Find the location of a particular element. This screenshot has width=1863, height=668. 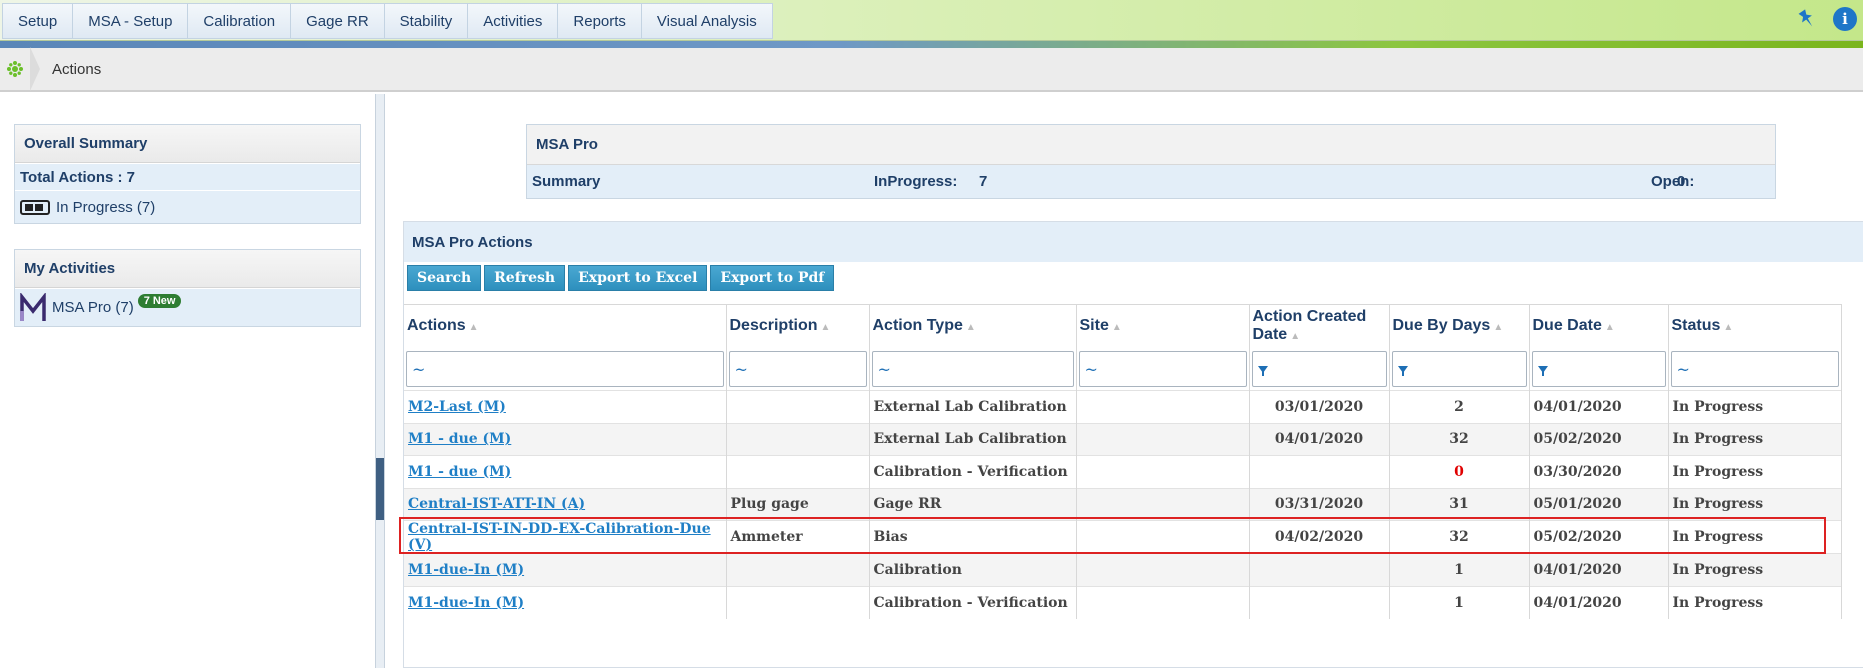

total-actions: Total Actions : 7 is located at coordinates (187, 176).